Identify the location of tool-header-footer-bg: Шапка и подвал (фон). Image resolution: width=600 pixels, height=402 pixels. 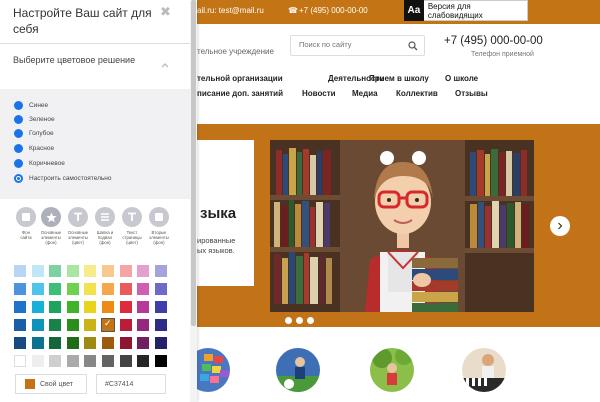
(105, 226).